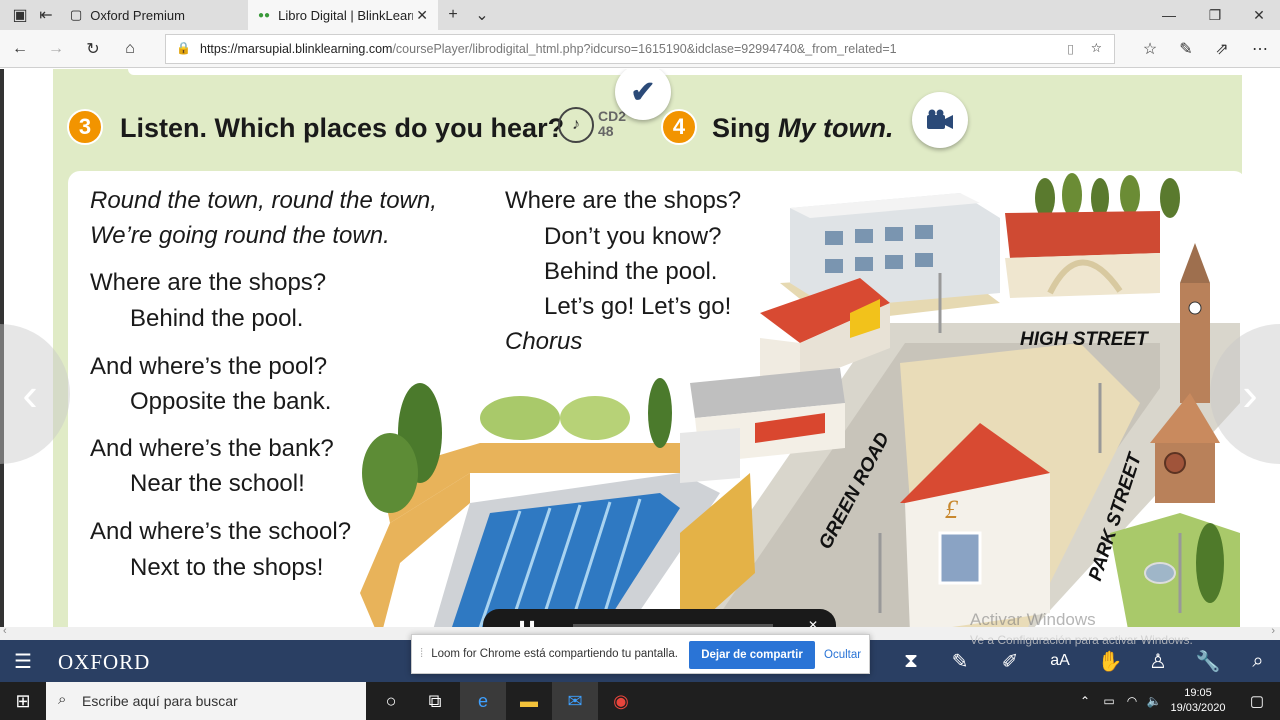 This screenshot has height=720, width=1280. I want to click on more-menu-icon: ⋯, so click(1260, 49).